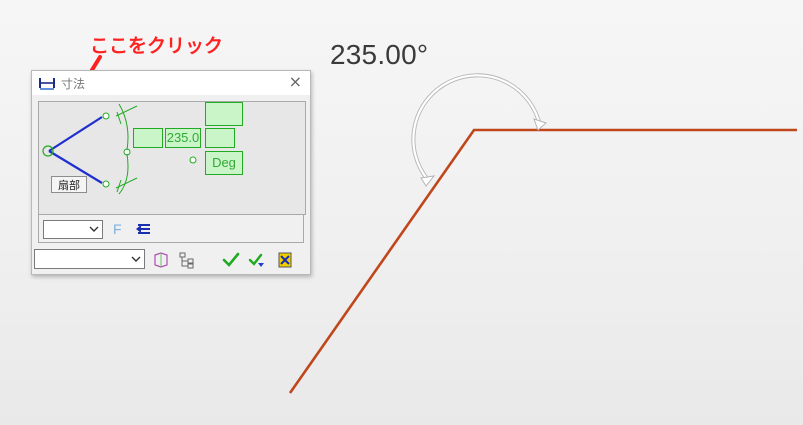 The image size is (803, 425). What do you see at coordinates (193, 160) in the screenshot?
I see `preview-handle-text` at bounding box center [193, 160].